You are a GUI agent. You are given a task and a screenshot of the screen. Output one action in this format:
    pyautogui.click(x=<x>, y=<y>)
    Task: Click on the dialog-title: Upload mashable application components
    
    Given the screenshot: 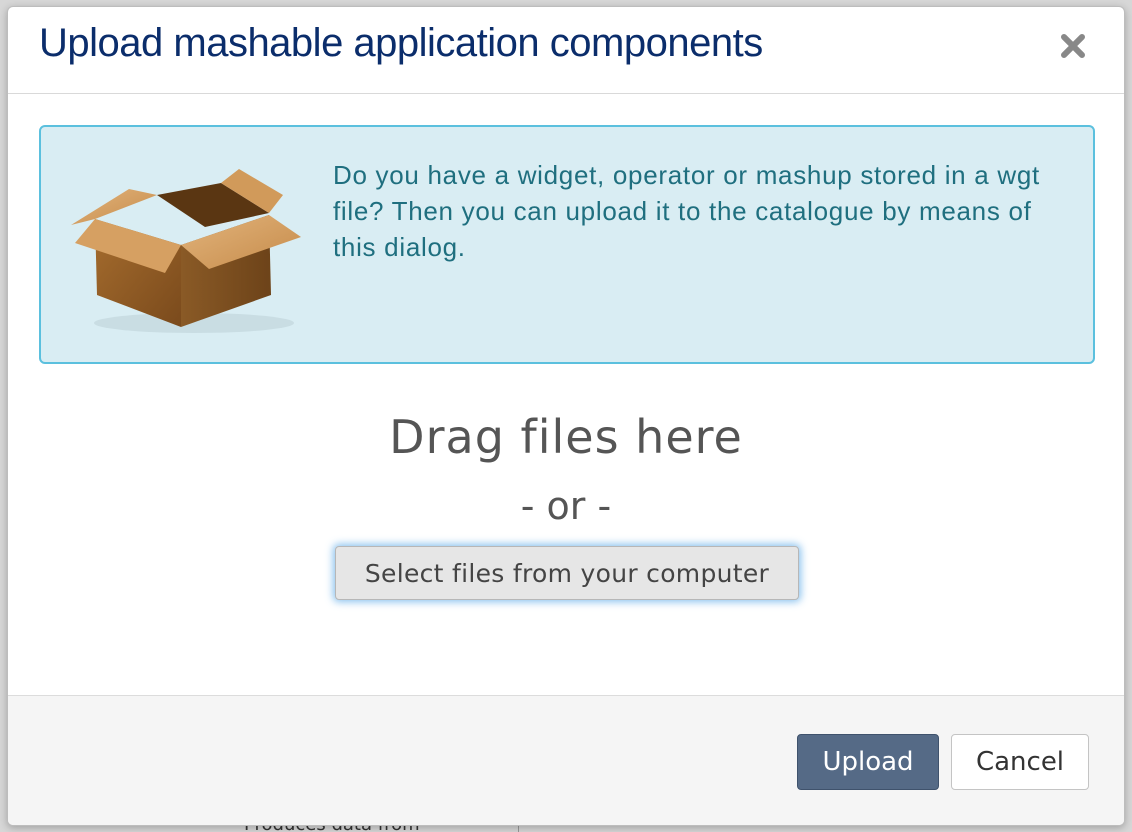 What is the action you would take?
    pyautogui.click(x=401, y=43)
    